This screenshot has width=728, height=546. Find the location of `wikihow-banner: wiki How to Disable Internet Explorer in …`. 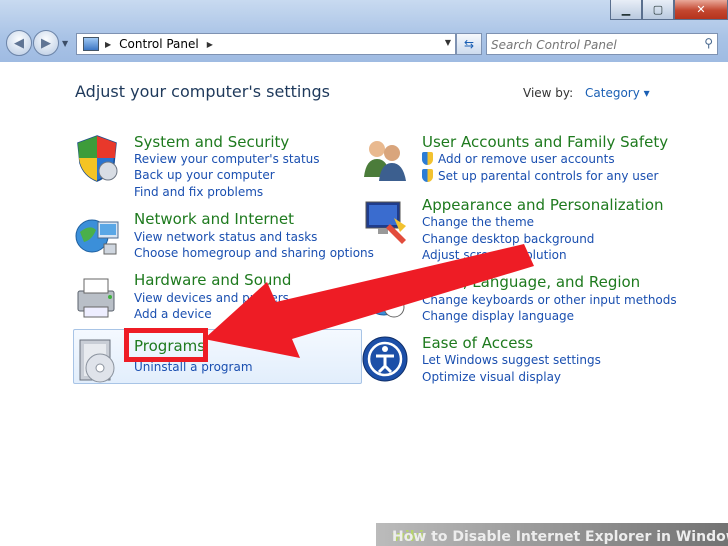

wikihow-banner: wiki How to Disable Internet Explorer in … is located at coordinates (552, 534).